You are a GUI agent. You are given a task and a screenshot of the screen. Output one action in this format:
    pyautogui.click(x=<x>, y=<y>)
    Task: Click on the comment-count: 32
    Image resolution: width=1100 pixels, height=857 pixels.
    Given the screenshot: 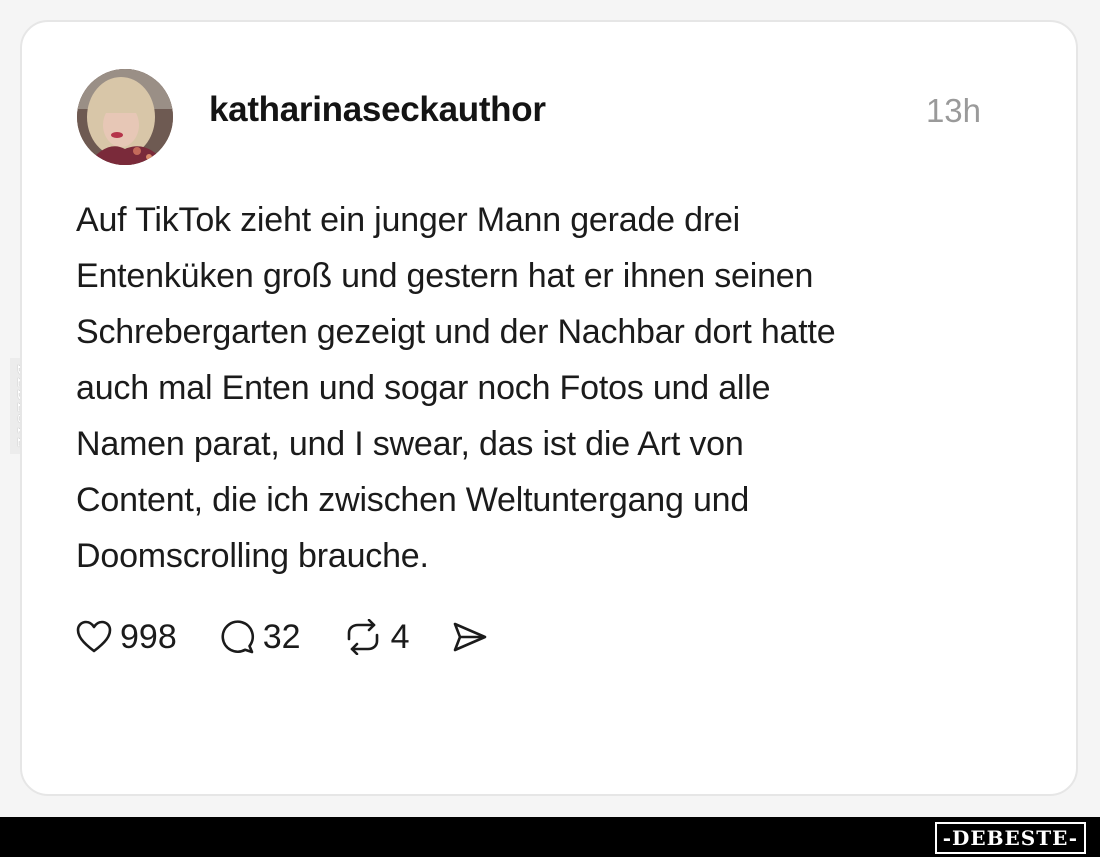 What is the action you would take?
    pyautogui.click(x=281, y=636)
    